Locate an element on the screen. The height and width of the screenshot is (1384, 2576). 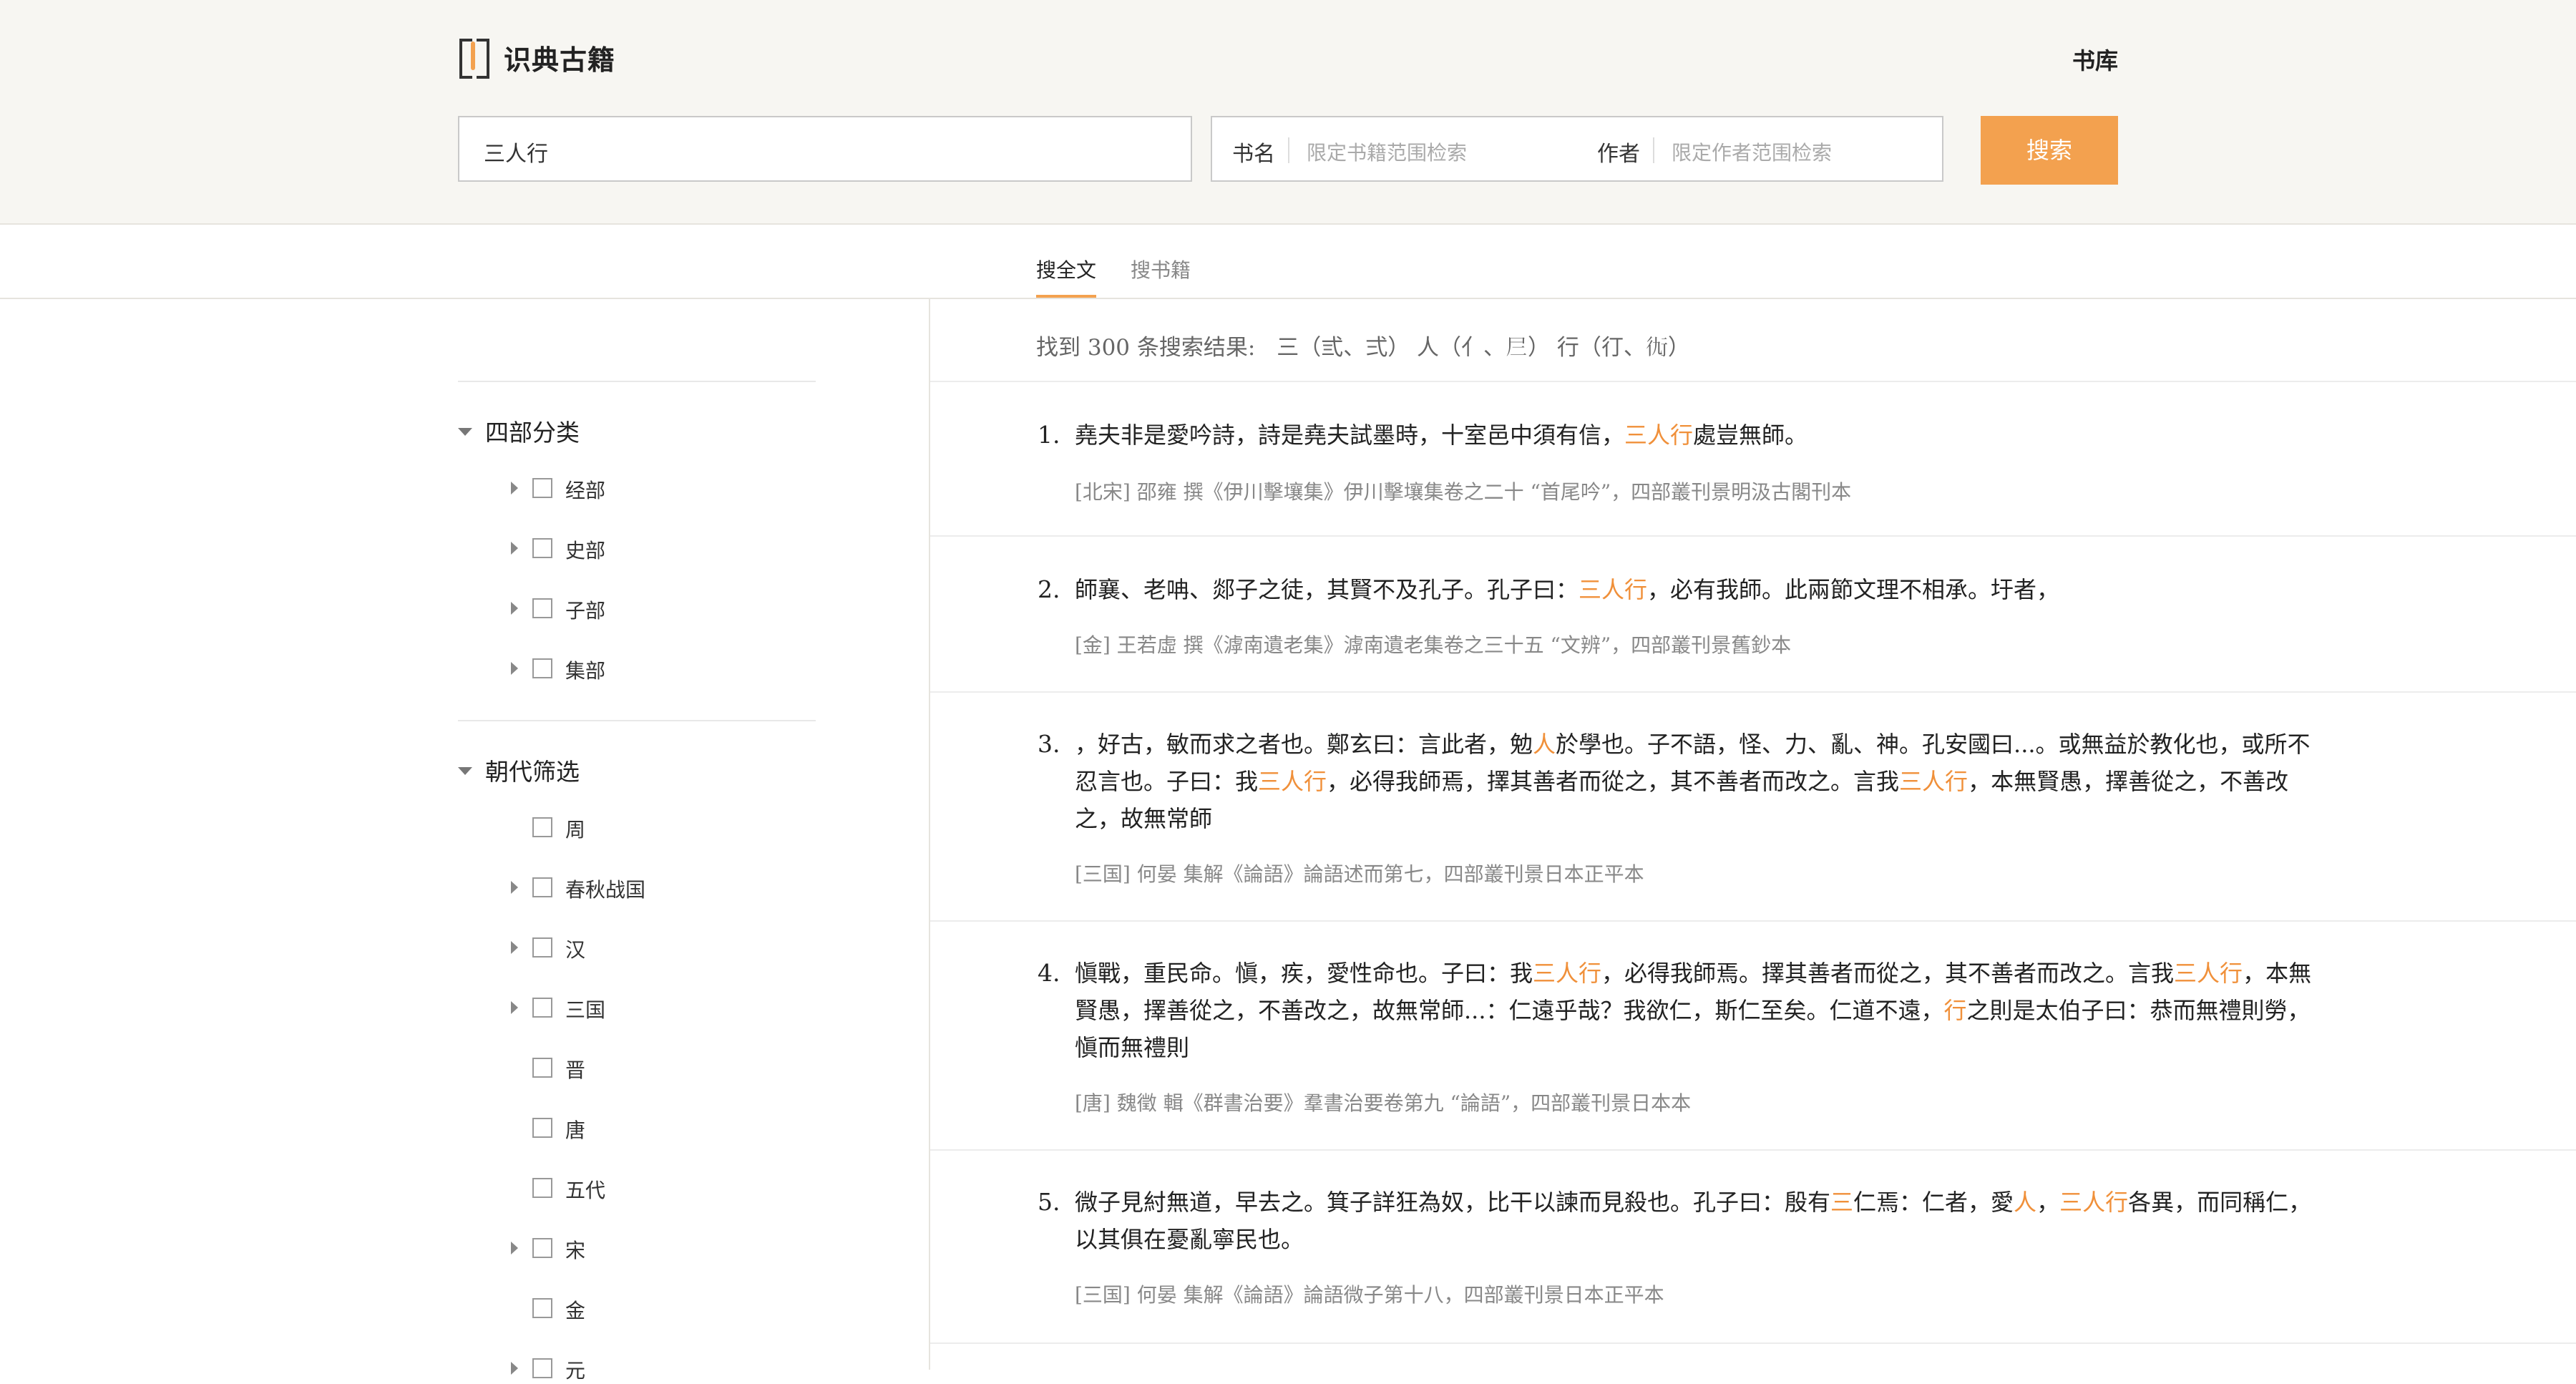
filter-item-label: 子部 is located at coordinates (585, 611).